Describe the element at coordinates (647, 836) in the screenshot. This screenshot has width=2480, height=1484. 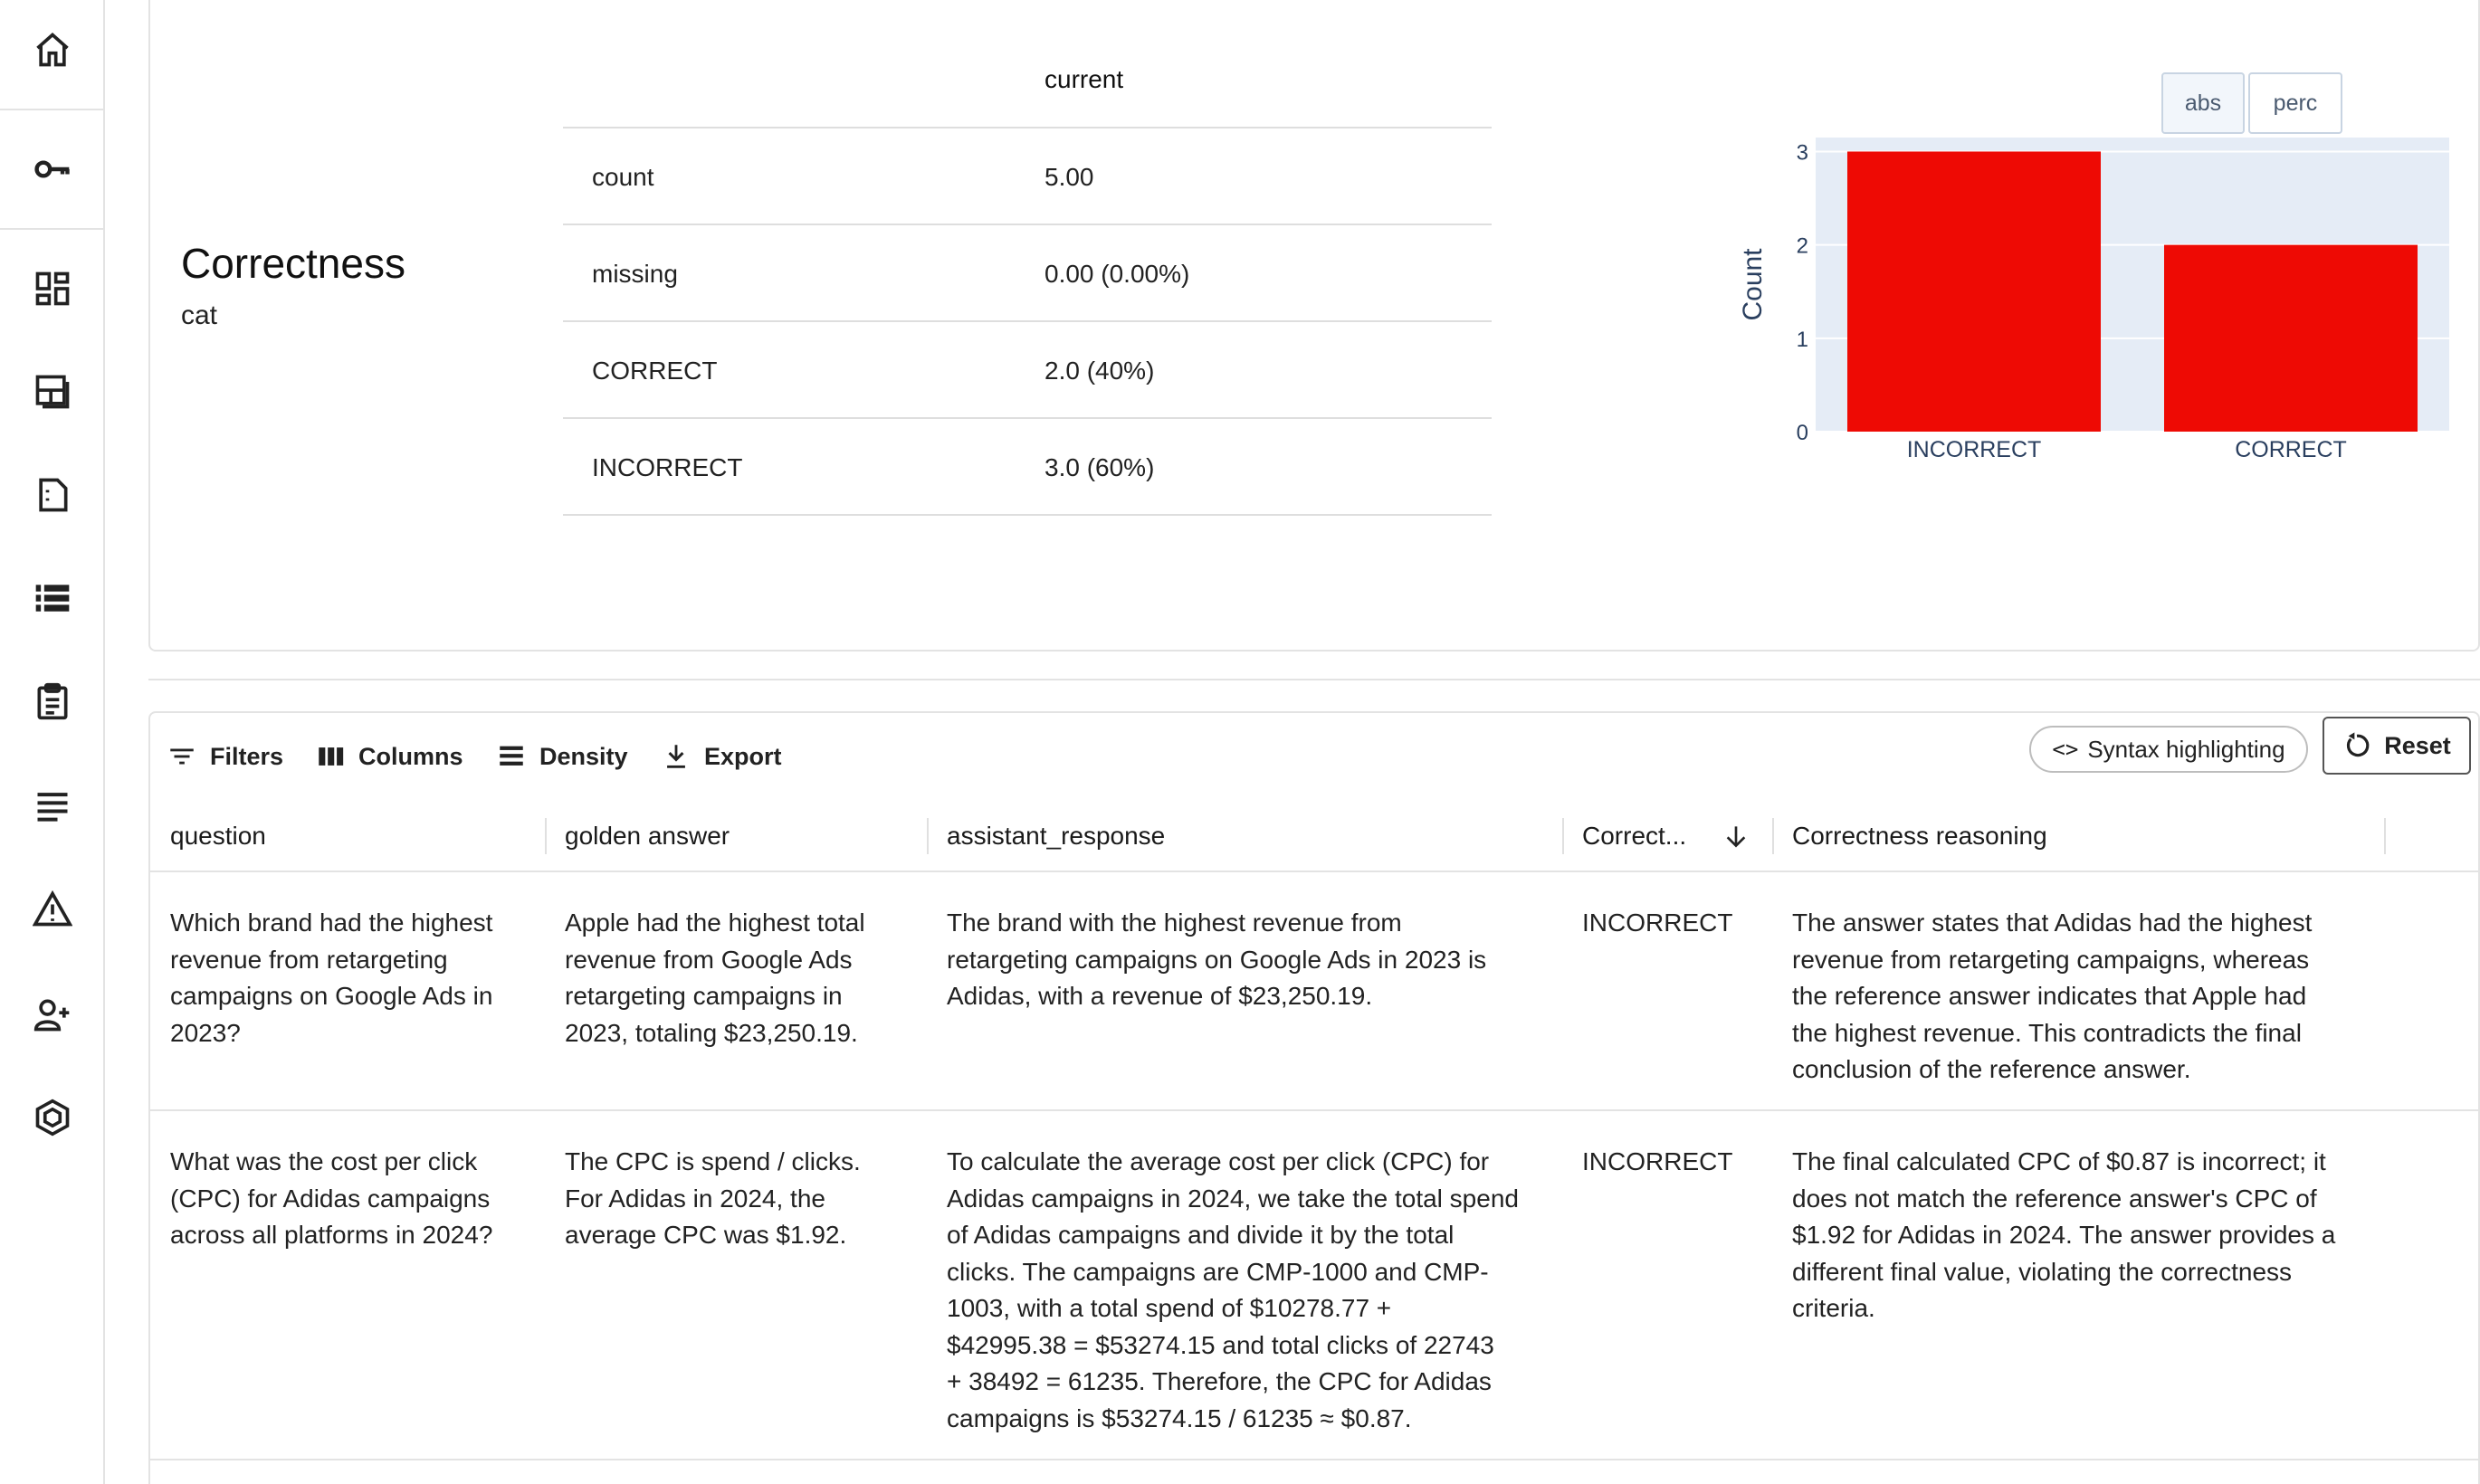
I see `column-header-golden-answer: golden answer` at that location.